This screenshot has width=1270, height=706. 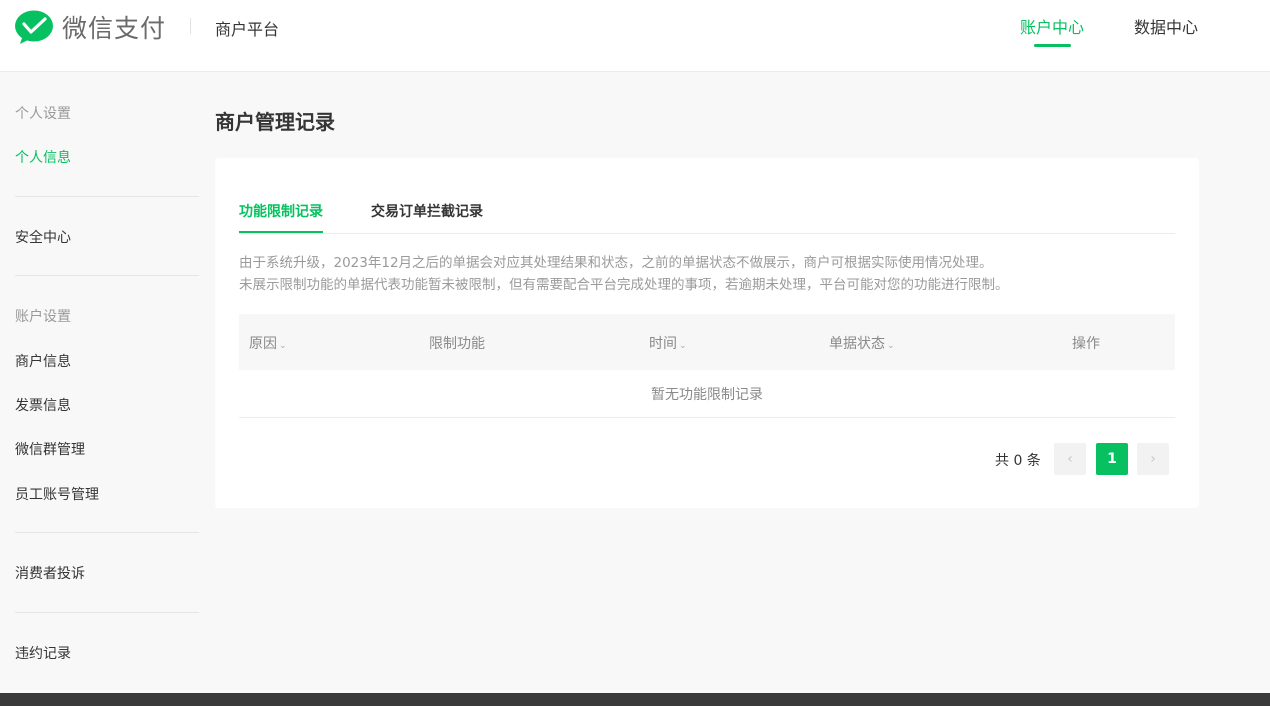 I want to click on chevron-right-icon: ›, so click(x=1153, y=459).